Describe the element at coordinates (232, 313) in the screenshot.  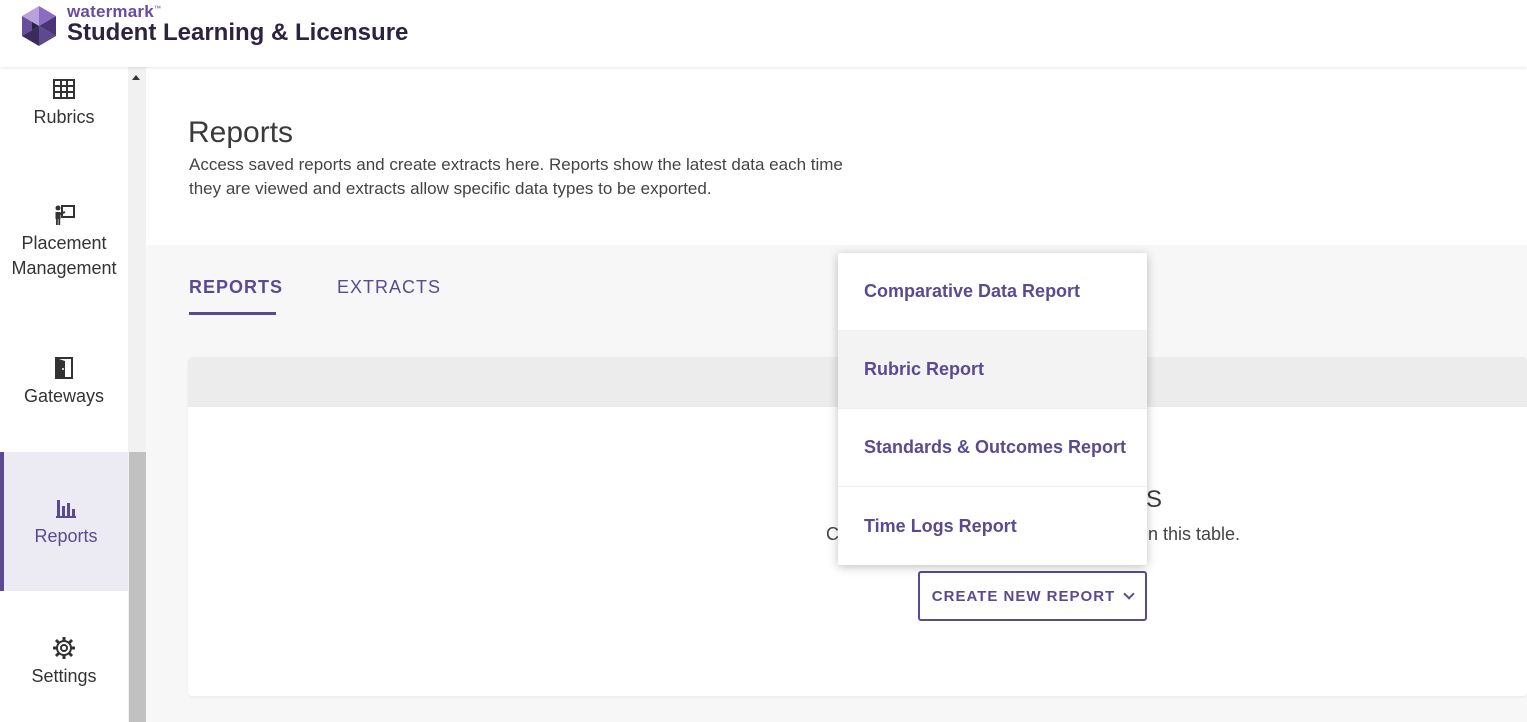
I see `active-tab-indicator` at that location.